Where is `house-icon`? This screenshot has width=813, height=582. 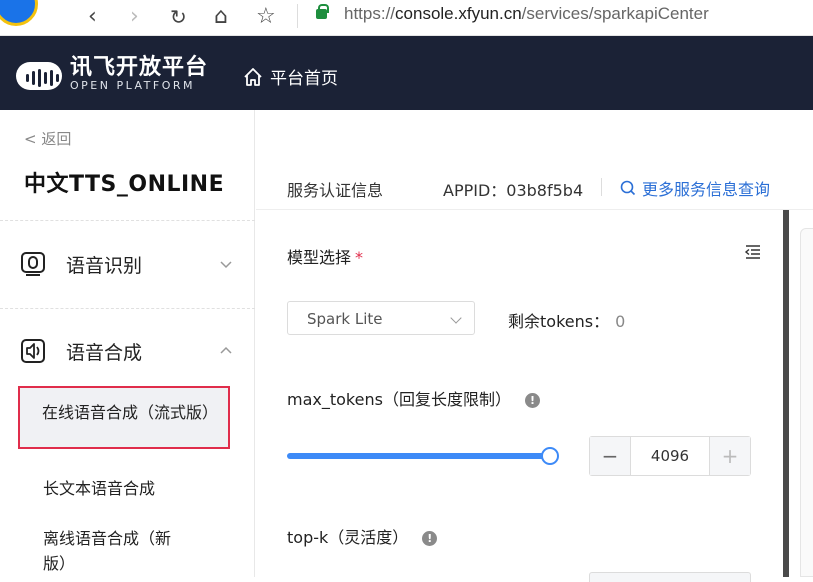
house-icon is located at coordinates (253, 76).